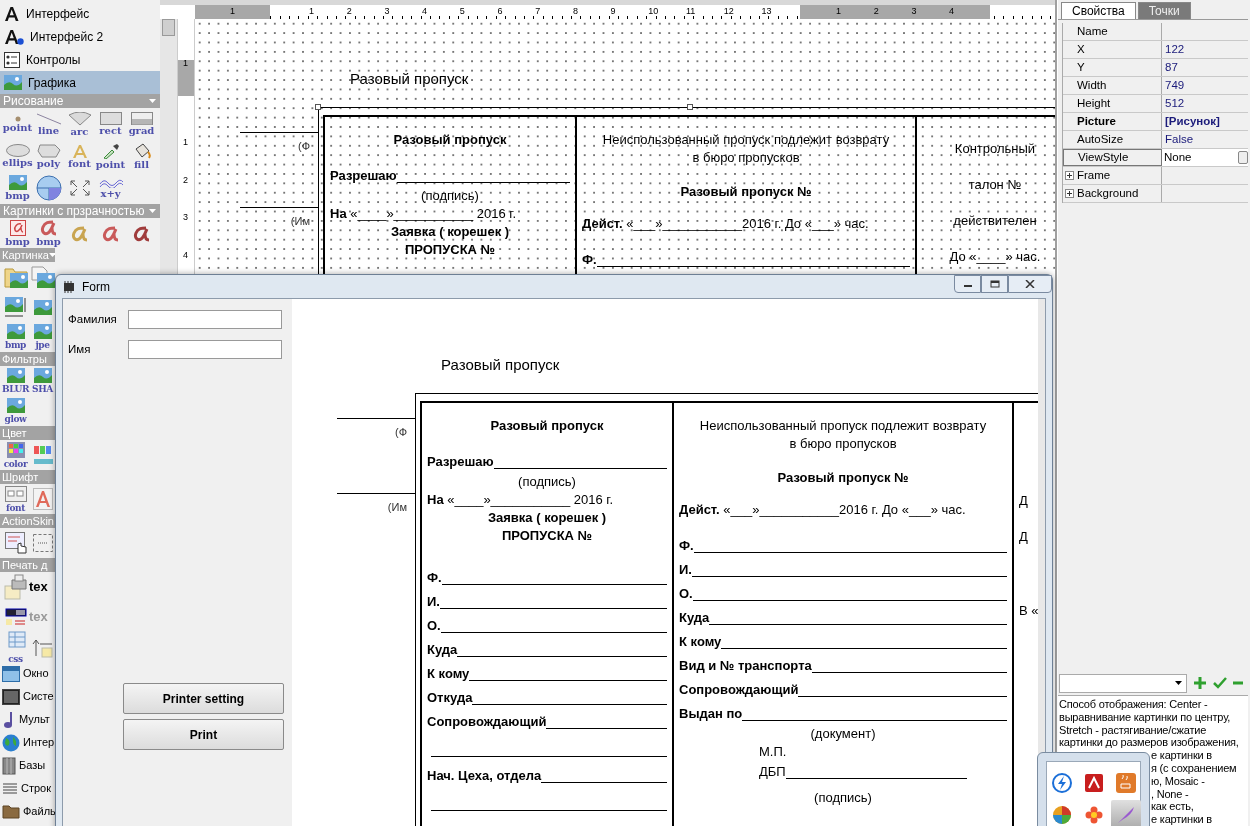  I want to click on property-value: False, so click(1179, 139).